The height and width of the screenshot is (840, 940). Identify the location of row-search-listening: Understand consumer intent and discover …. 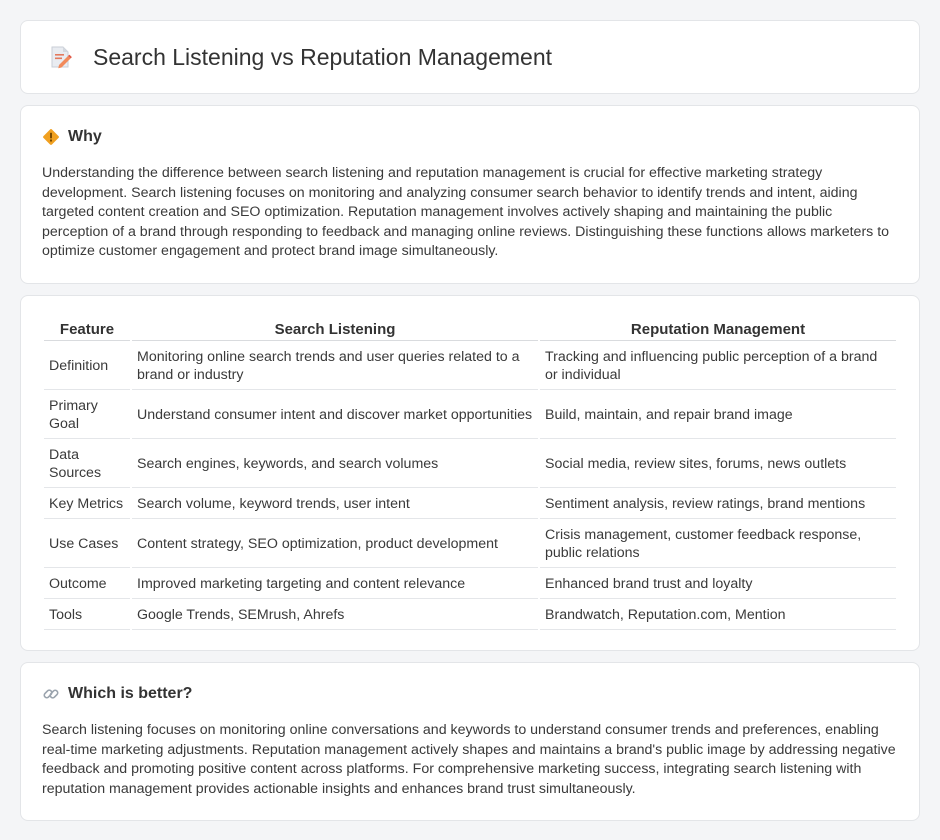
(335, 415).